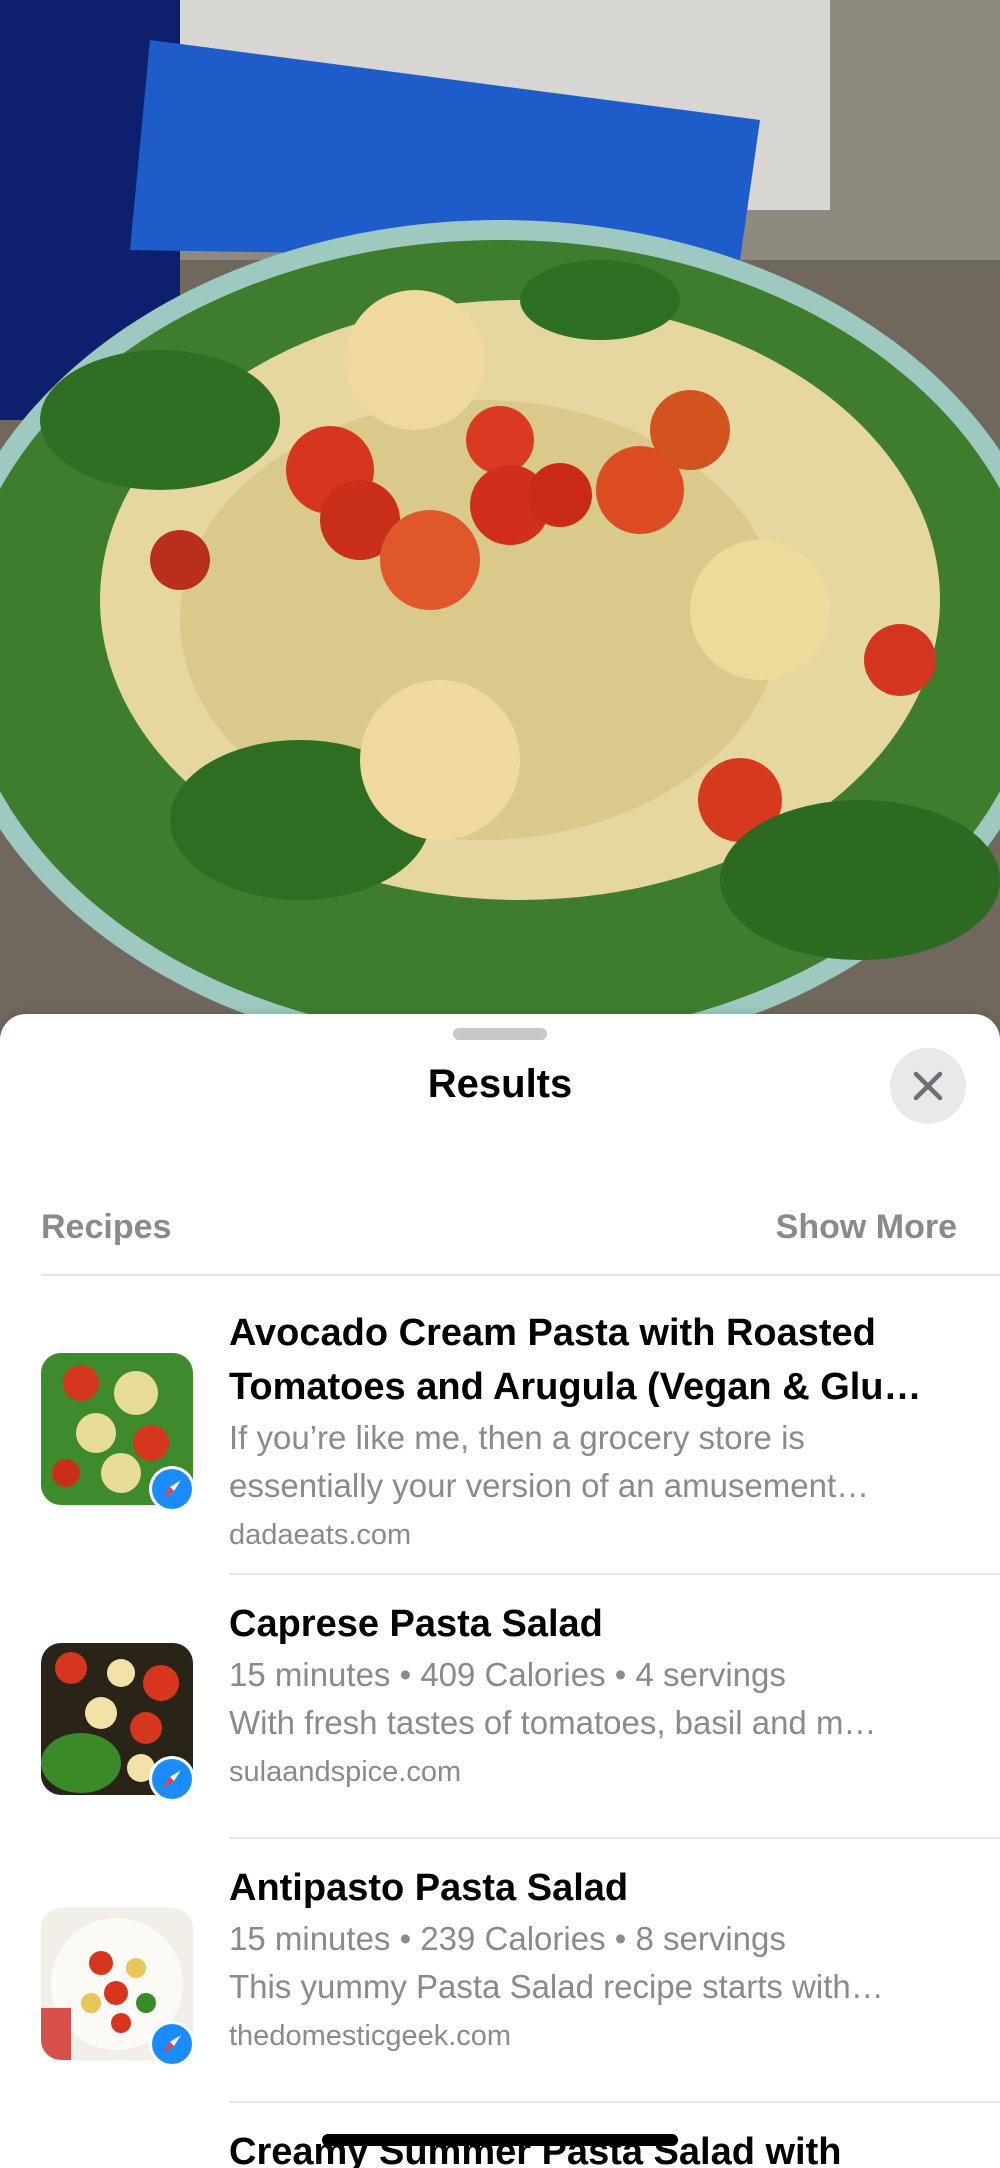  I want to click on result-title: Caprese Pasta Salad, so click(416, 1624).